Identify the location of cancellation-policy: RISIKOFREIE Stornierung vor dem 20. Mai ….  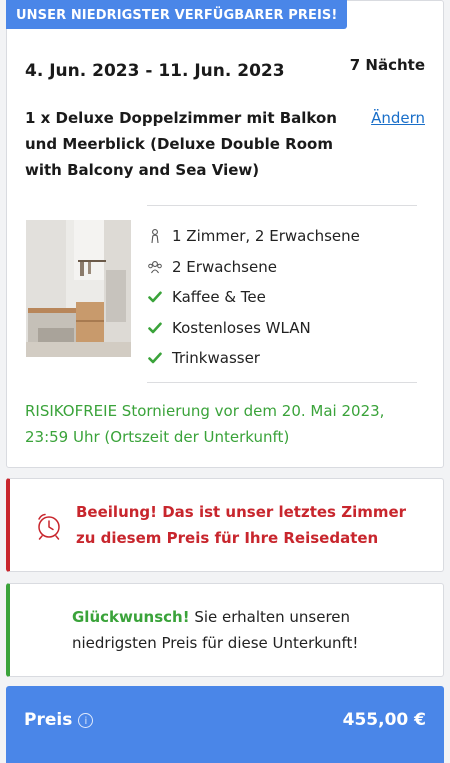
(205, 424).